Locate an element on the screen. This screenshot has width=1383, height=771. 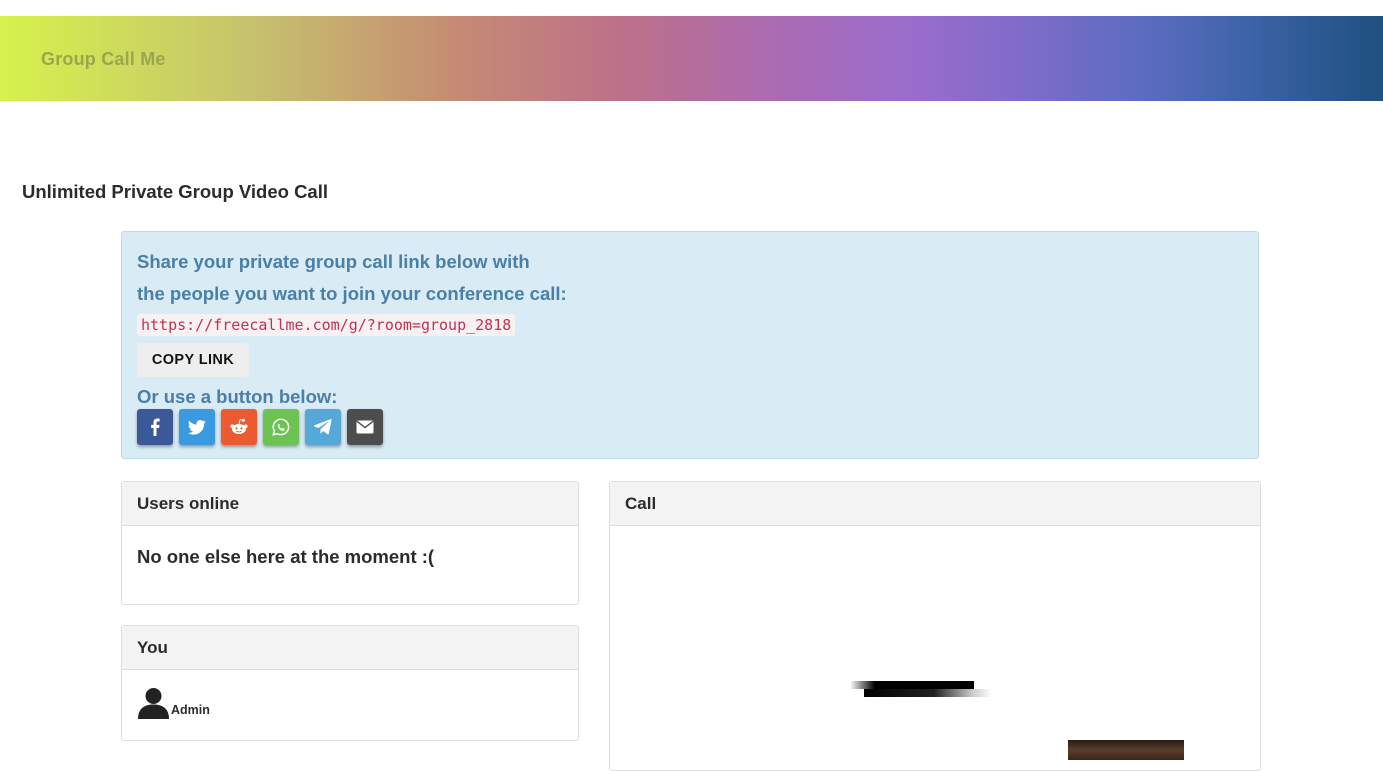
current-user-row: Admin is located at coordinates (173, 705).